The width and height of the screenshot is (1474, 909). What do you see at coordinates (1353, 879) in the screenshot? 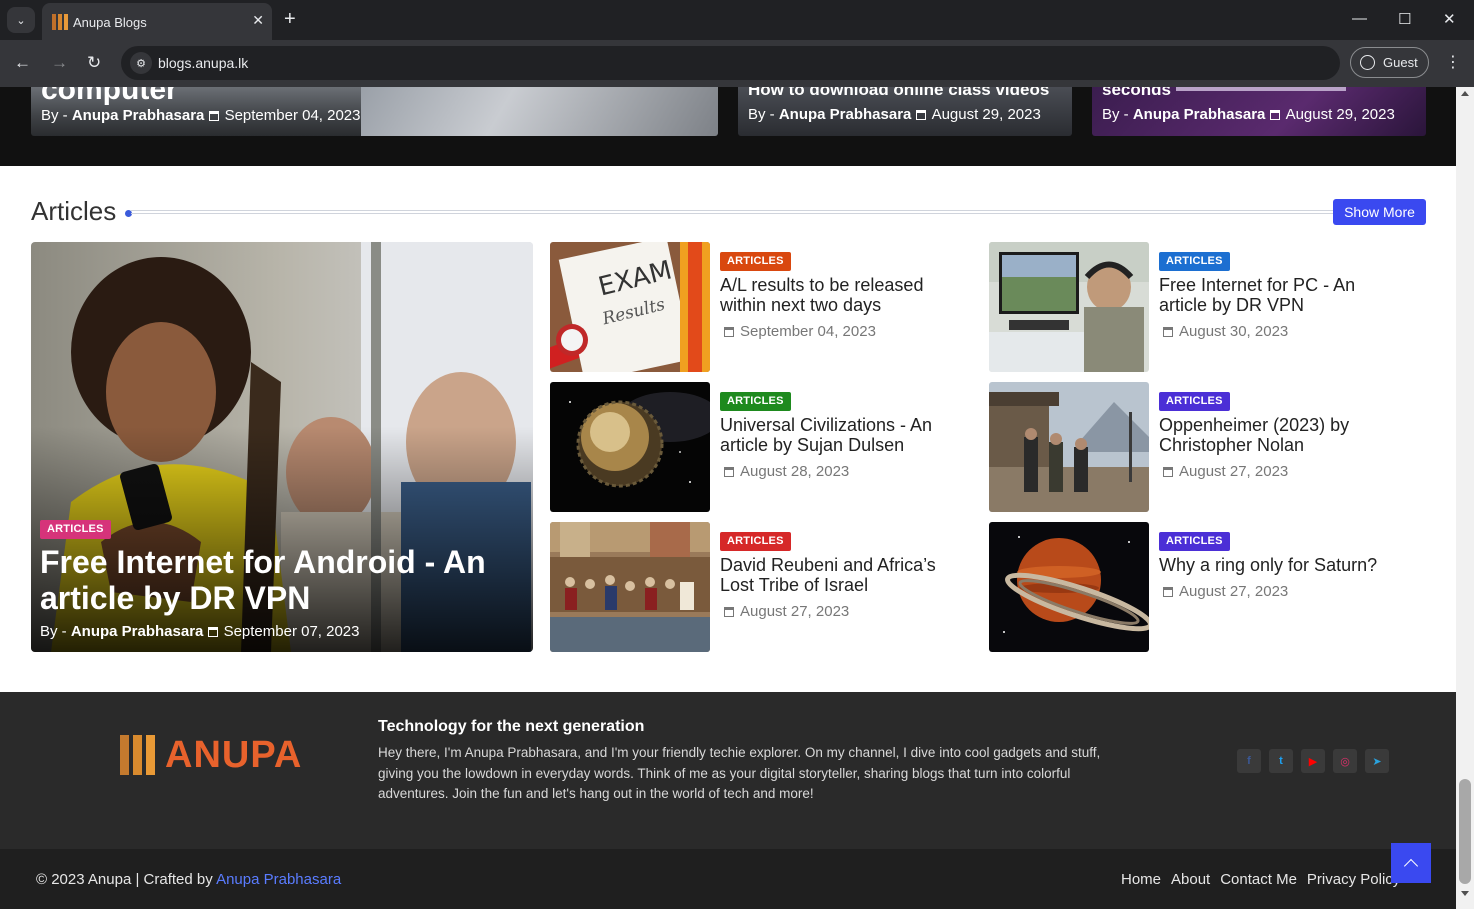
I see `footer-link-privacy: Privacy Policy` at bounding box center [1353, 879].